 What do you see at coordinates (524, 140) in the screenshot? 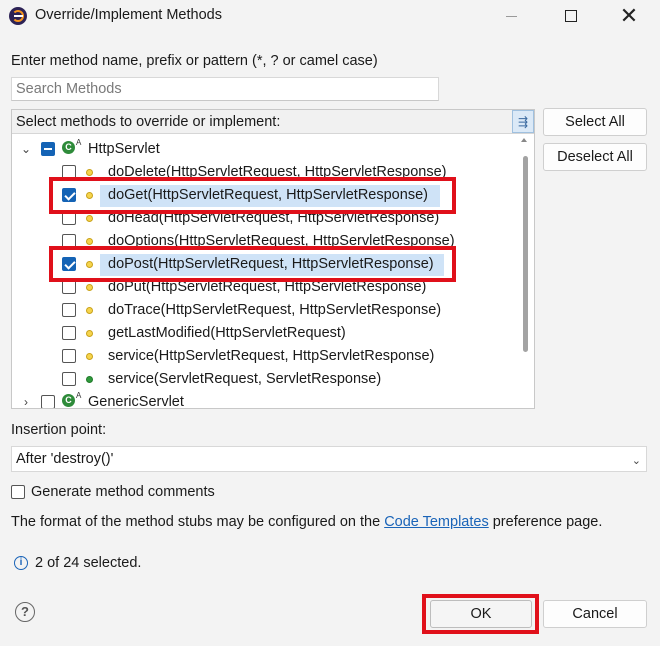
I see `scroll-up-arrow-icon` at bounding box center [524, 140].